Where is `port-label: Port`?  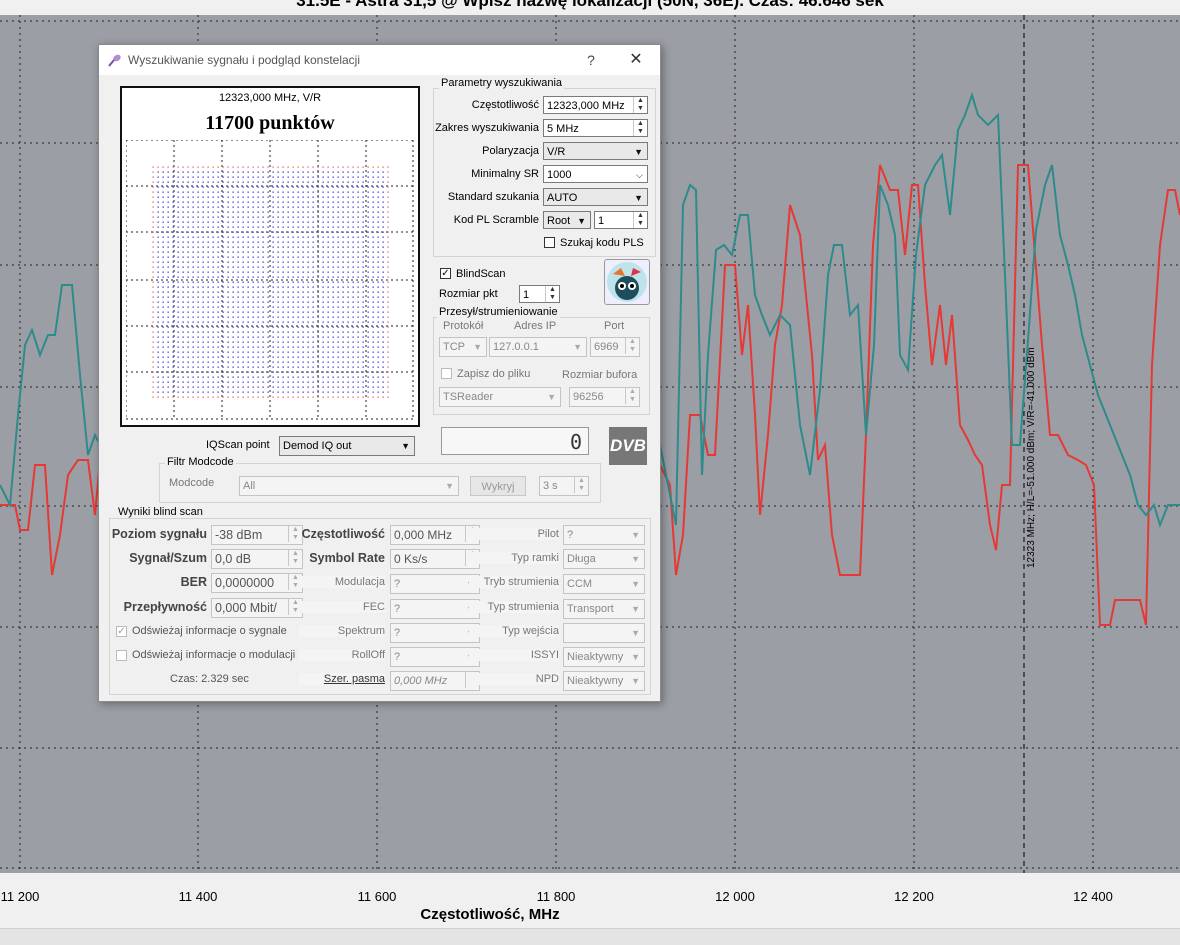
port-label: Port is located at coordinates (614, 326).